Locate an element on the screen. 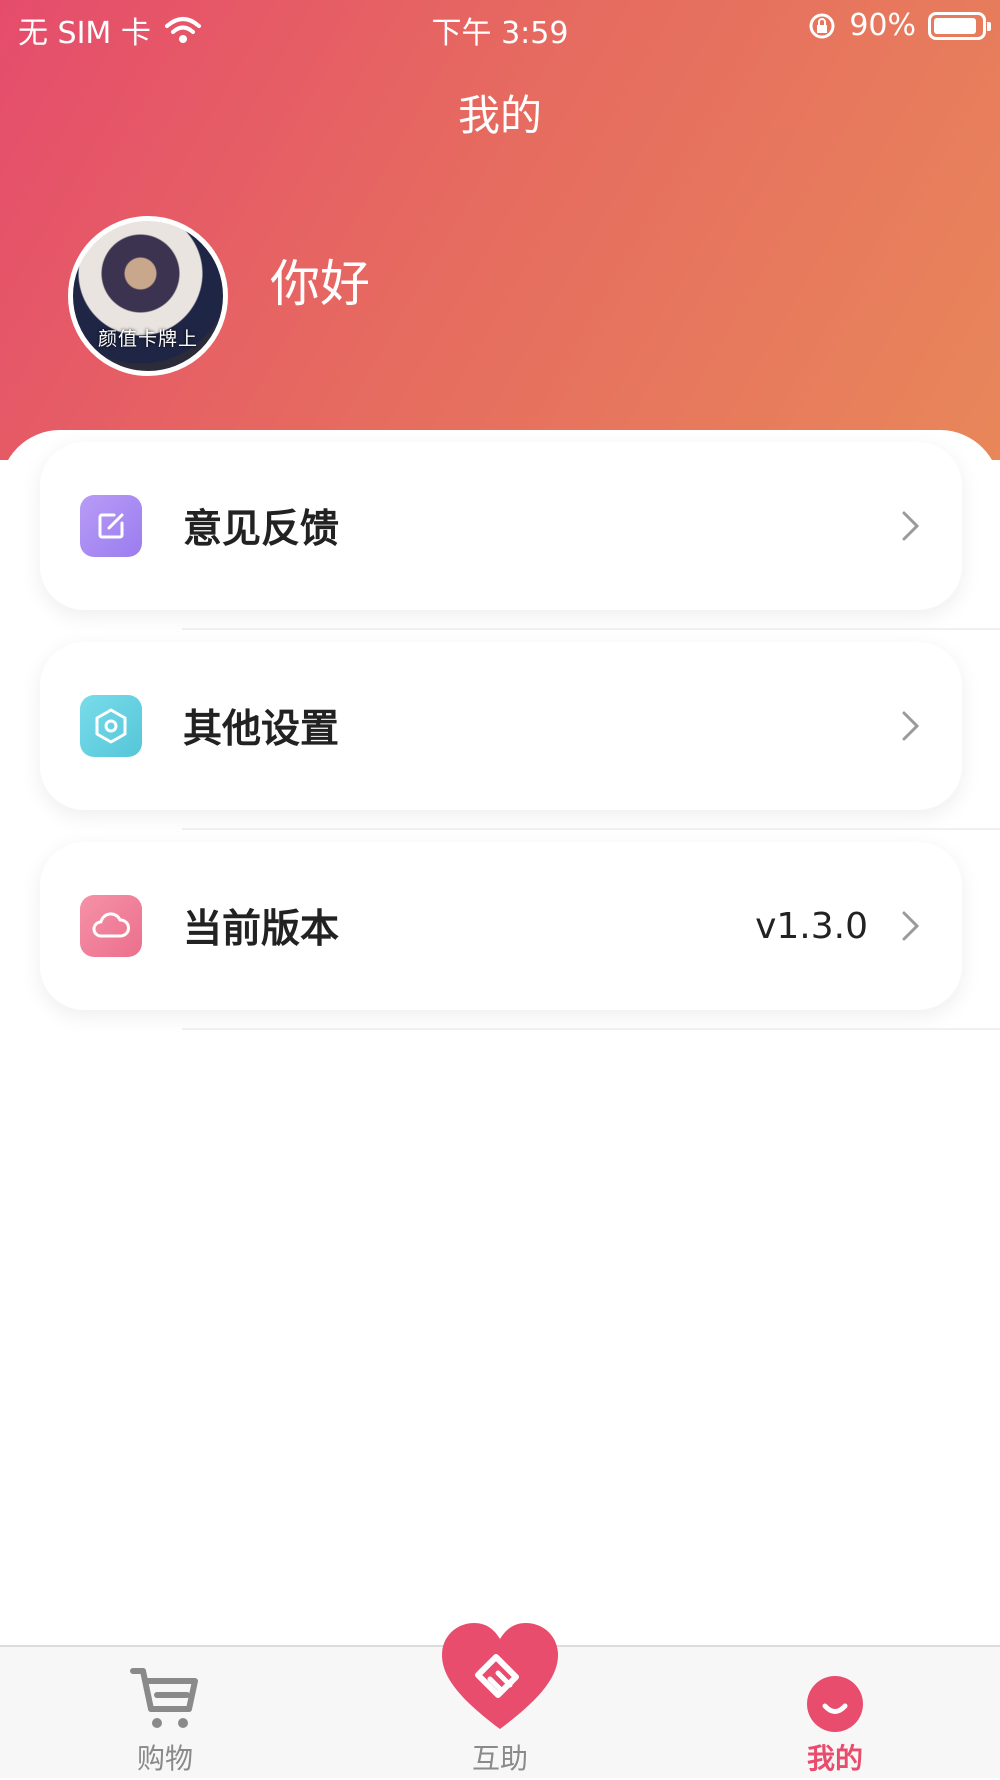  menu-item-version: 当前版本 v1.3.0 is located at coordinates (501, 926).